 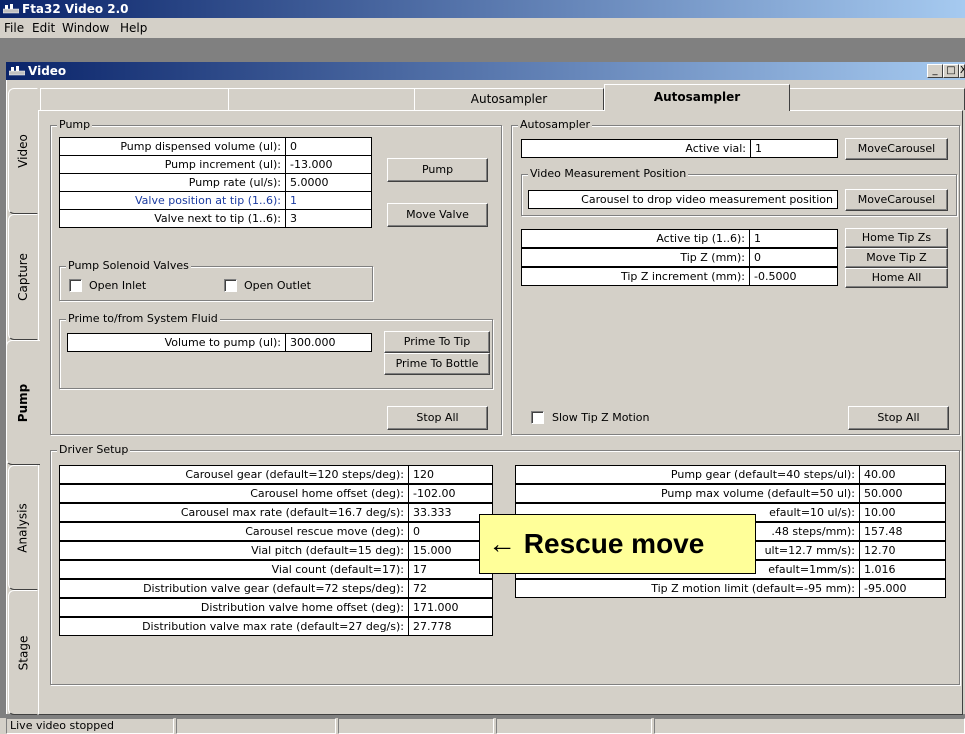 What do you see at coordinates (329, 146) in the screenshot?
I see `pump-dispensed-field: 0` at bounding box center [329, 146].